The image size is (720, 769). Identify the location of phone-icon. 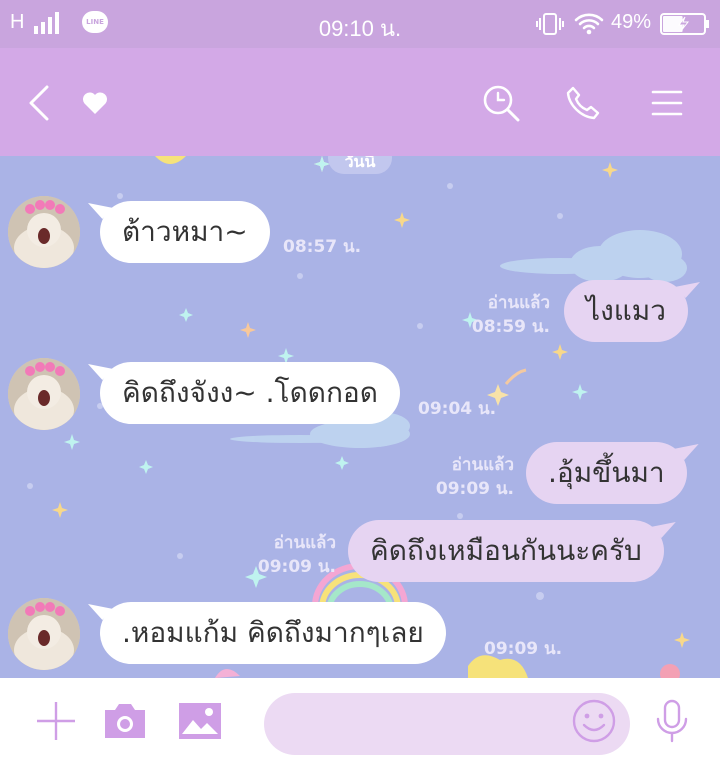
(583, 103).